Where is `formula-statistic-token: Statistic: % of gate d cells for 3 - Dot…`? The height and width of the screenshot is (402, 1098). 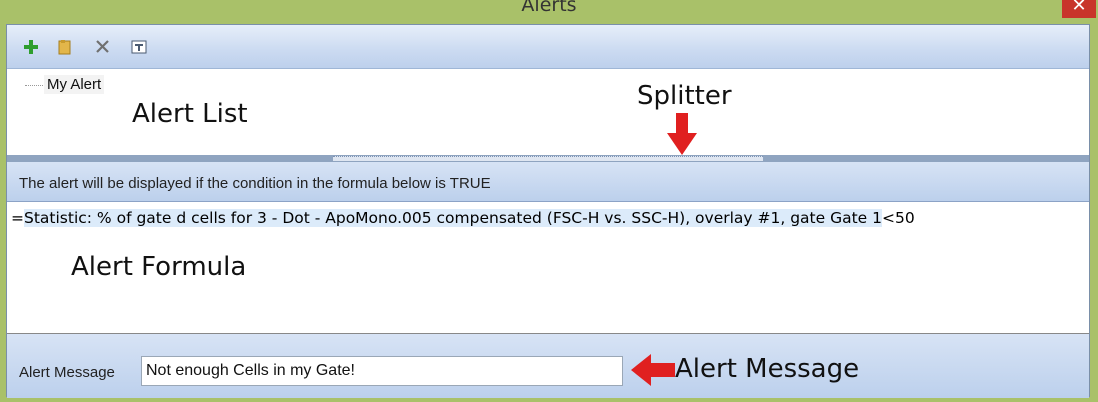
formula-statistic-token: Statistic: % of gate d cells for 3 - Dot… is located at coordinates (453, 218).